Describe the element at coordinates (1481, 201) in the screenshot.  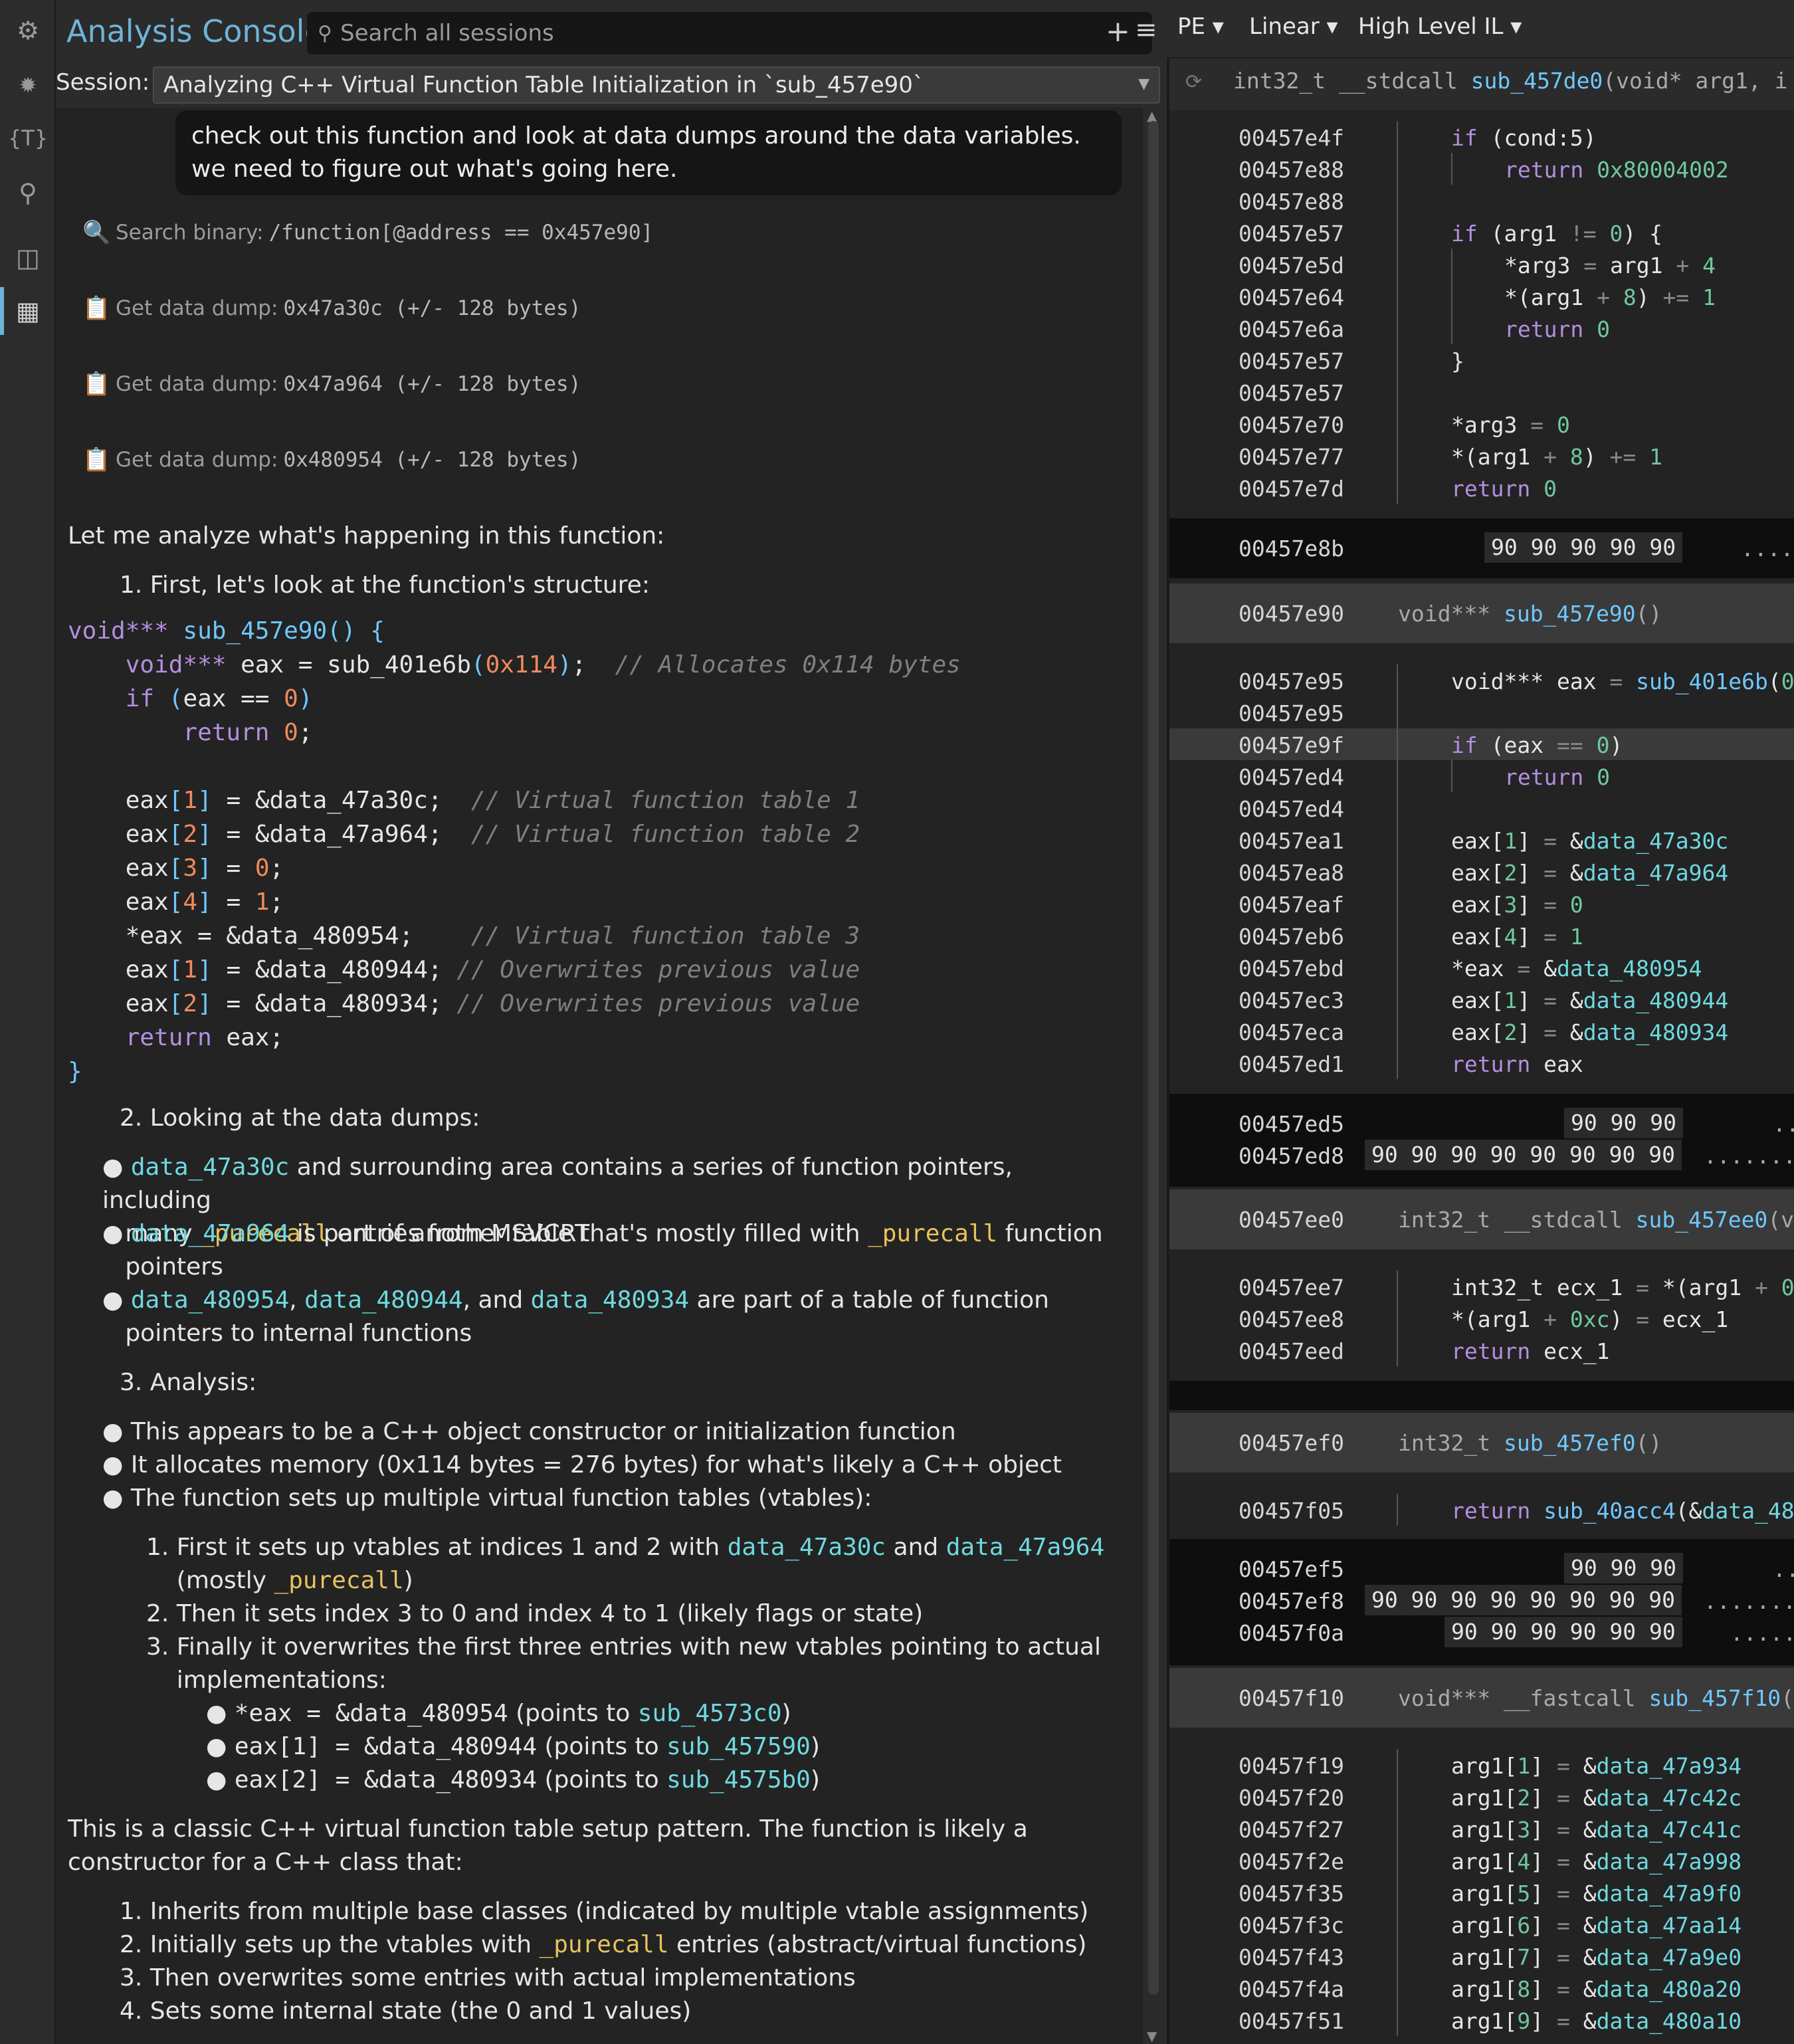
I see `code-line: 00457e88` at that location.